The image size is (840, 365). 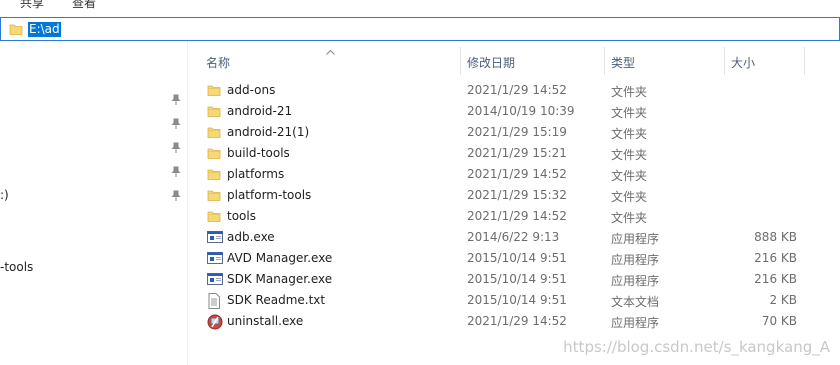 I want to click on ribbon-tabs: 共享 查看, so click(x=420, y=6).